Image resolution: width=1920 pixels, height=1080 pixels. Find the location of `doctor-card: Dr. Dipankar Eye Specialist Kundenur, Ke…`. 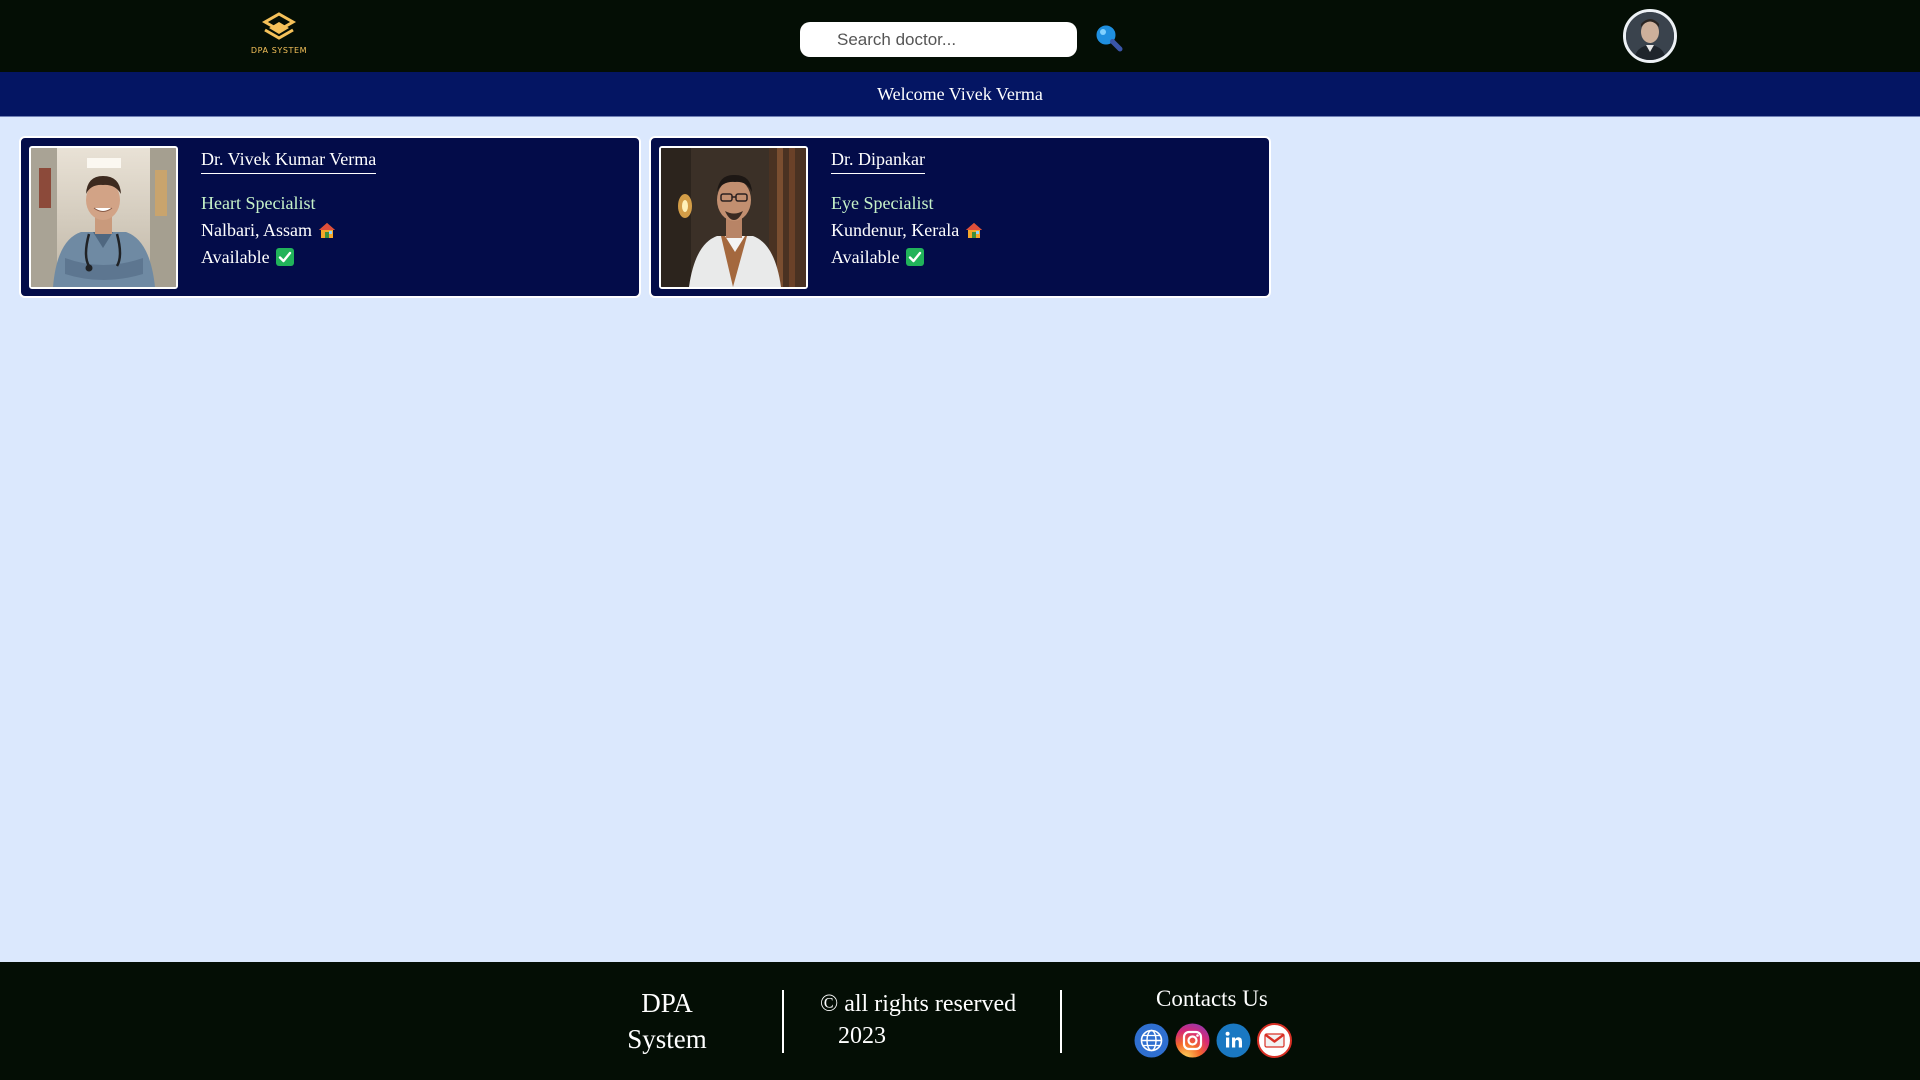

doctor-card: Dr. Dipankar Eye Specialist Kundenur, Ke… is located at coordinates (960, 217).